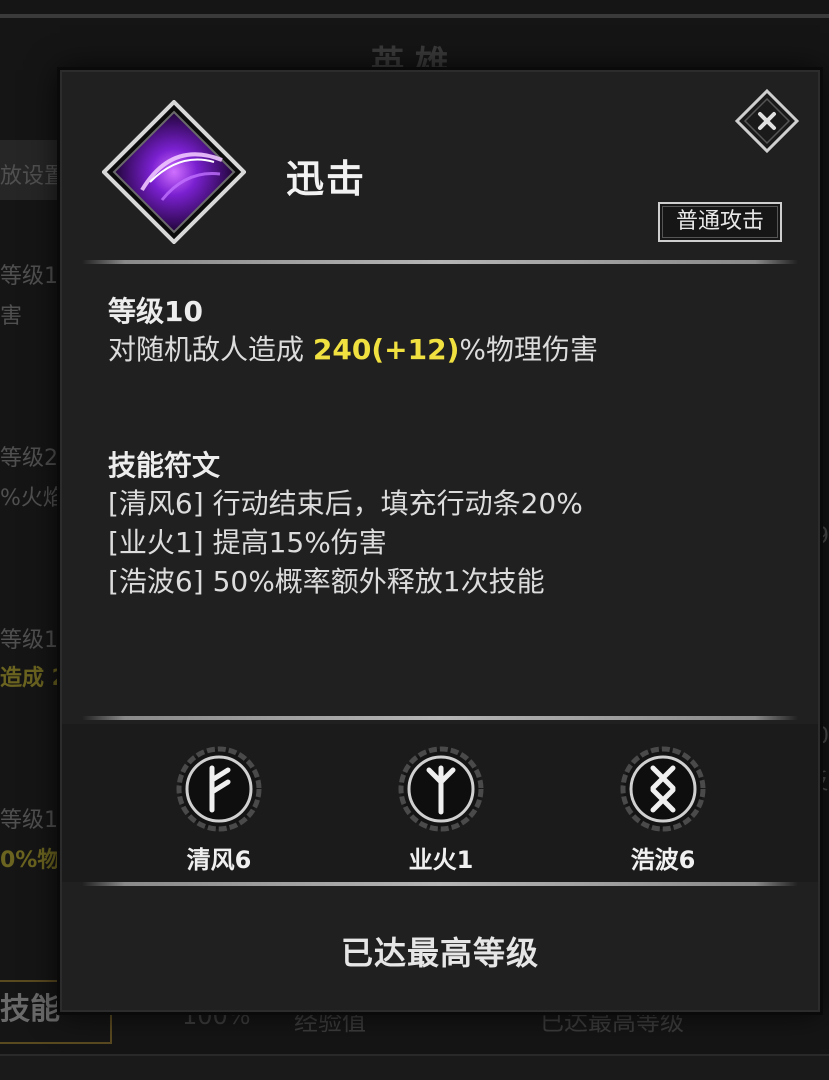 Image resolution: width=829 pixels, height=1080 pixels. I want to click on rune-slots: 清风6 业火1 浩波6, so click(440, 803).